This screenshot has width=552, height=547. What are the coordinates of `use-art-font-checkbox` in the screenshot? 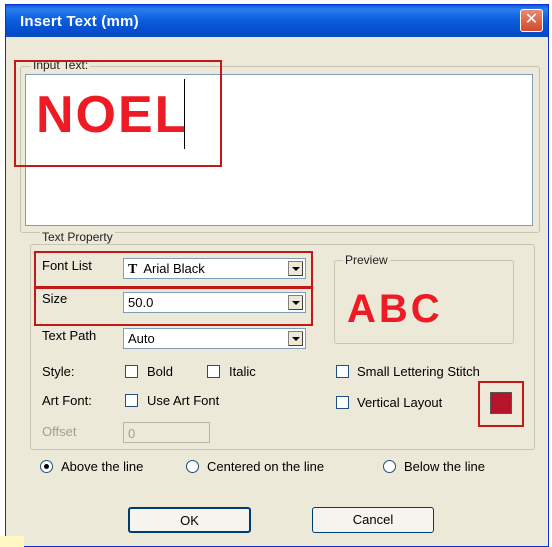 It's located at (131, 400).